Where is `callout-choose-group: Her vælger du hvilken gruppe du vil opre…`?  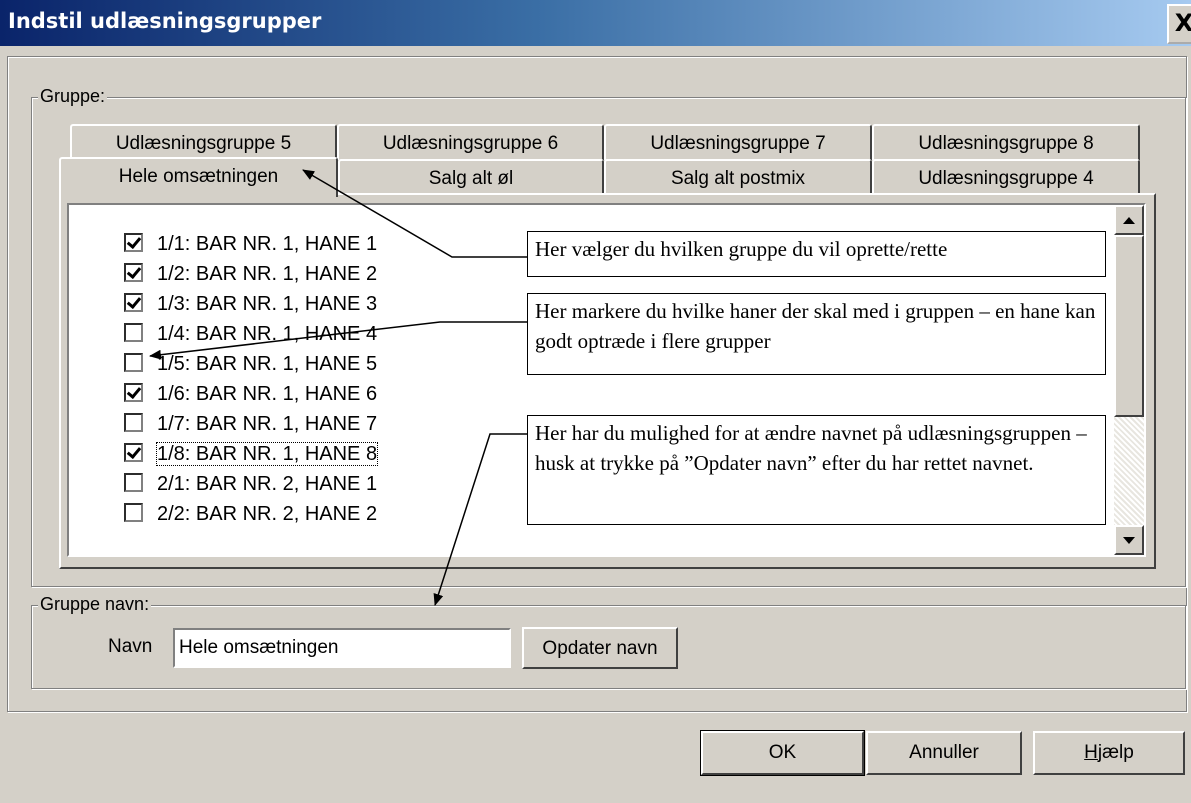 callout-choose-group: Her vælger du hvilken gruppe du vil opre… is located at coordinates (816, 254).